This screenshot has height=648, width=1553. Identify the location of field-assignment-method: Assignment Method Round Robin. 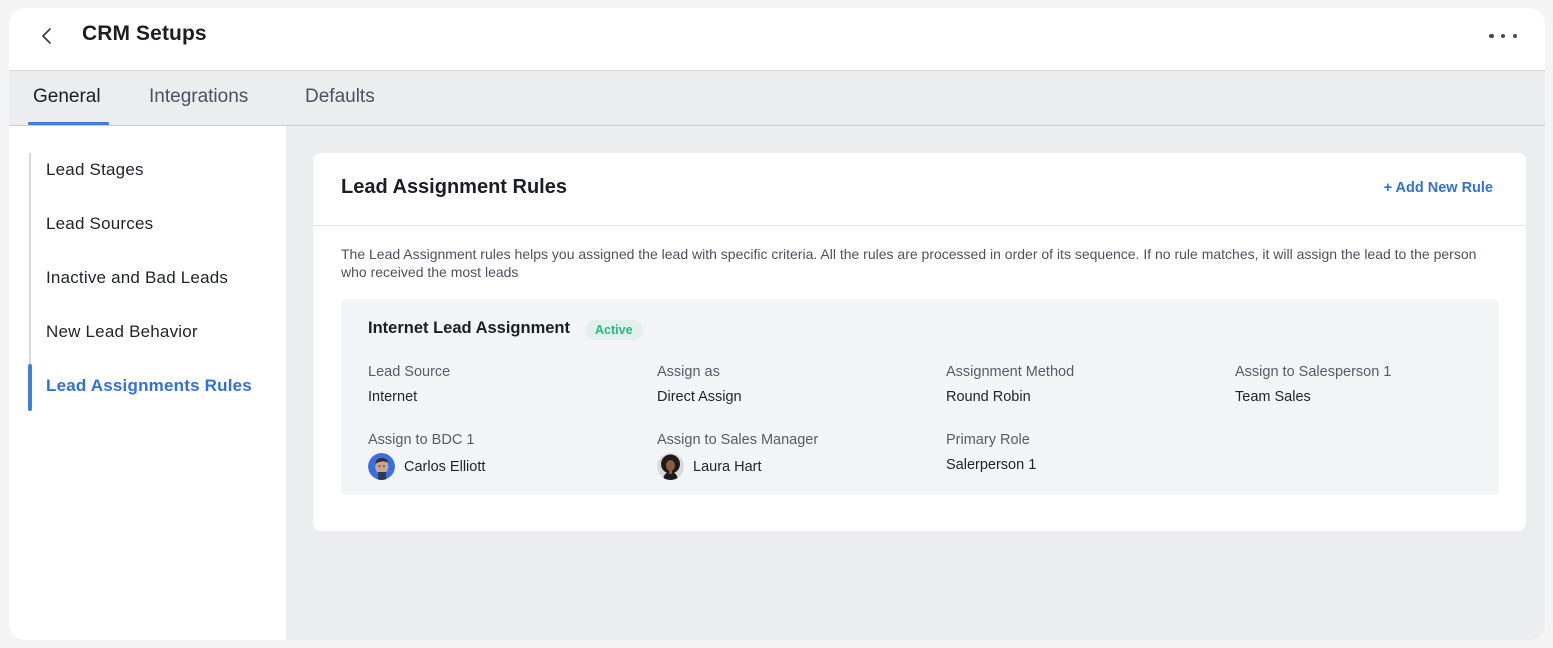
(1010, 384).